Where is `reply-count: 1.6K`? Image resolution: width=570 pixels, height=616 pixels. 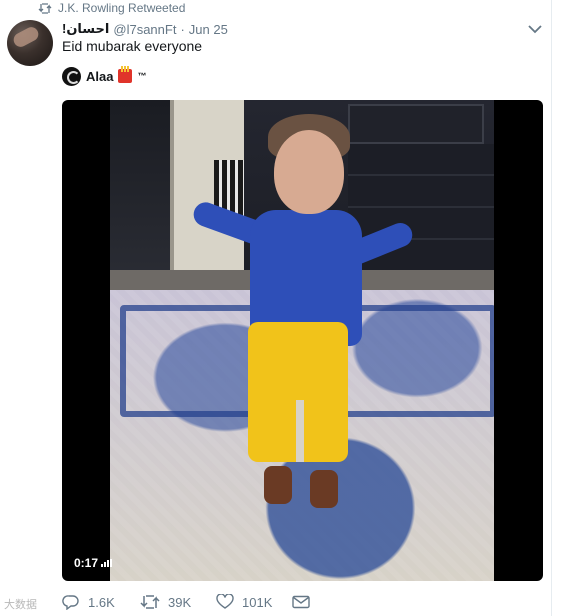 reply-count: 1.6K is located at coordinates (101, 602).